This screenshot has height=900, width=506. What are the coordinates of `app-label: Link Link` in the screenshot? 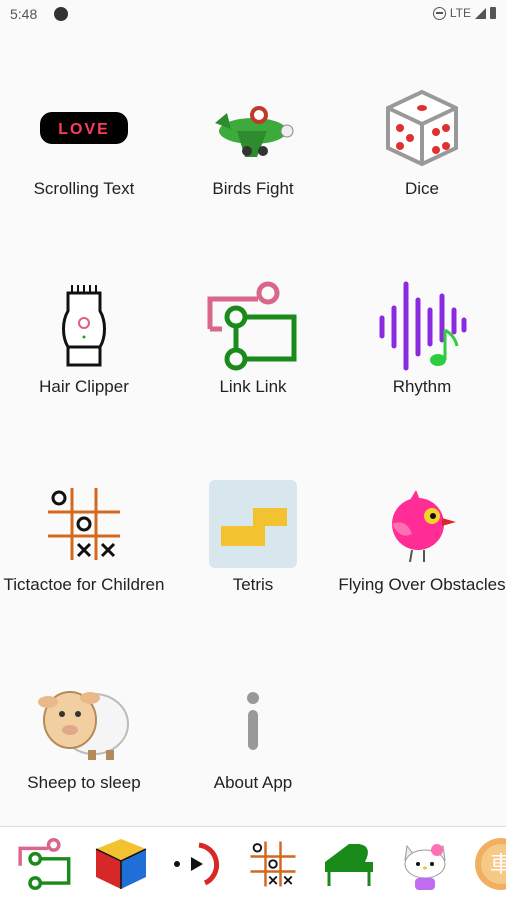 It's located at (253, 386).